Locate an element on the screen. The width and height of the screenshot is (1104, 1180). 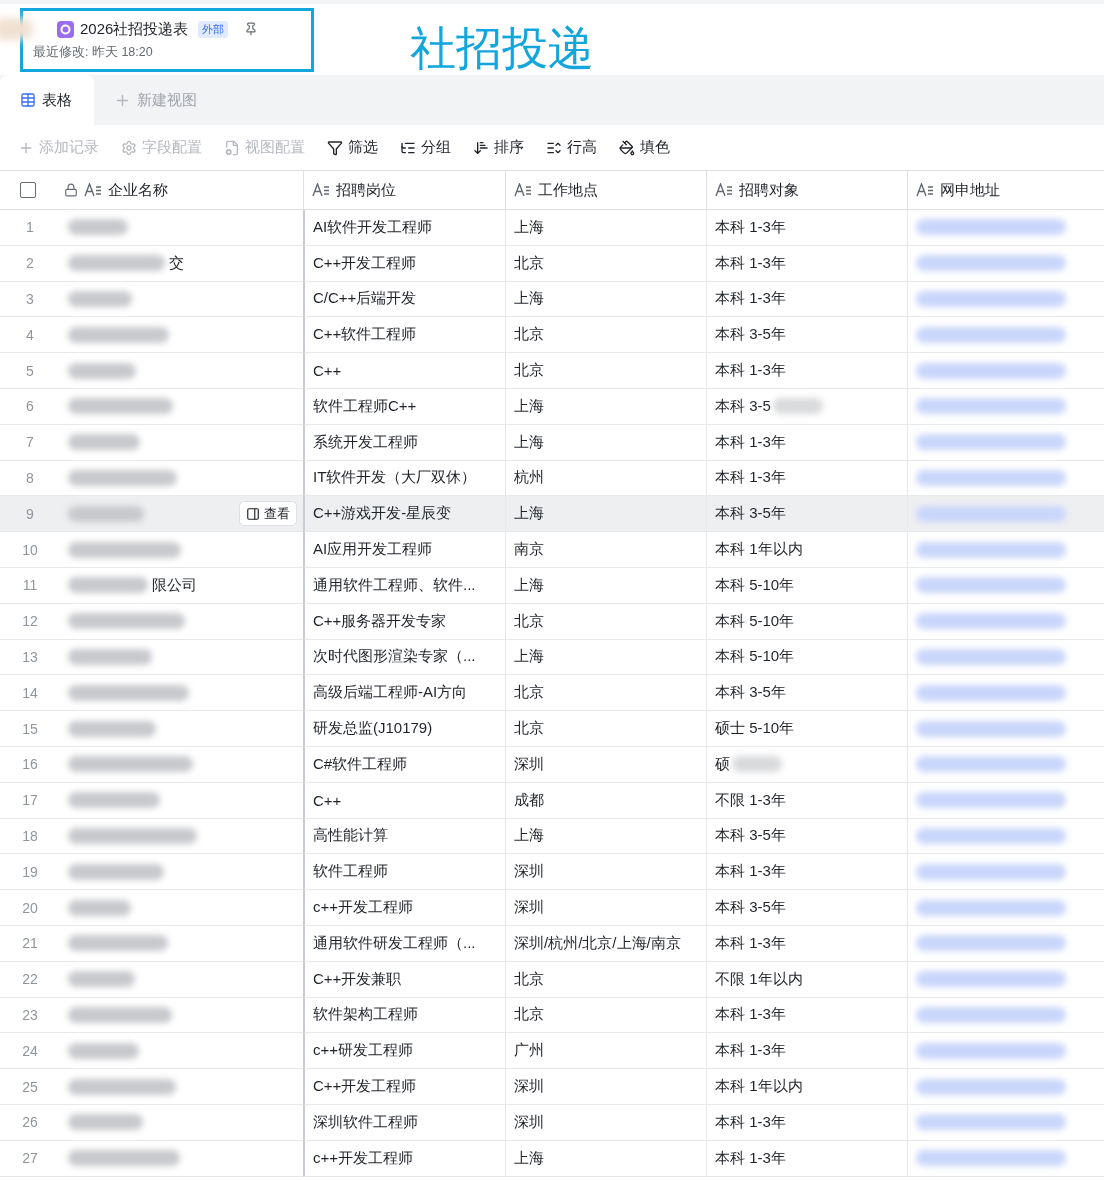
checkbox is located at coordinates (28, 190).